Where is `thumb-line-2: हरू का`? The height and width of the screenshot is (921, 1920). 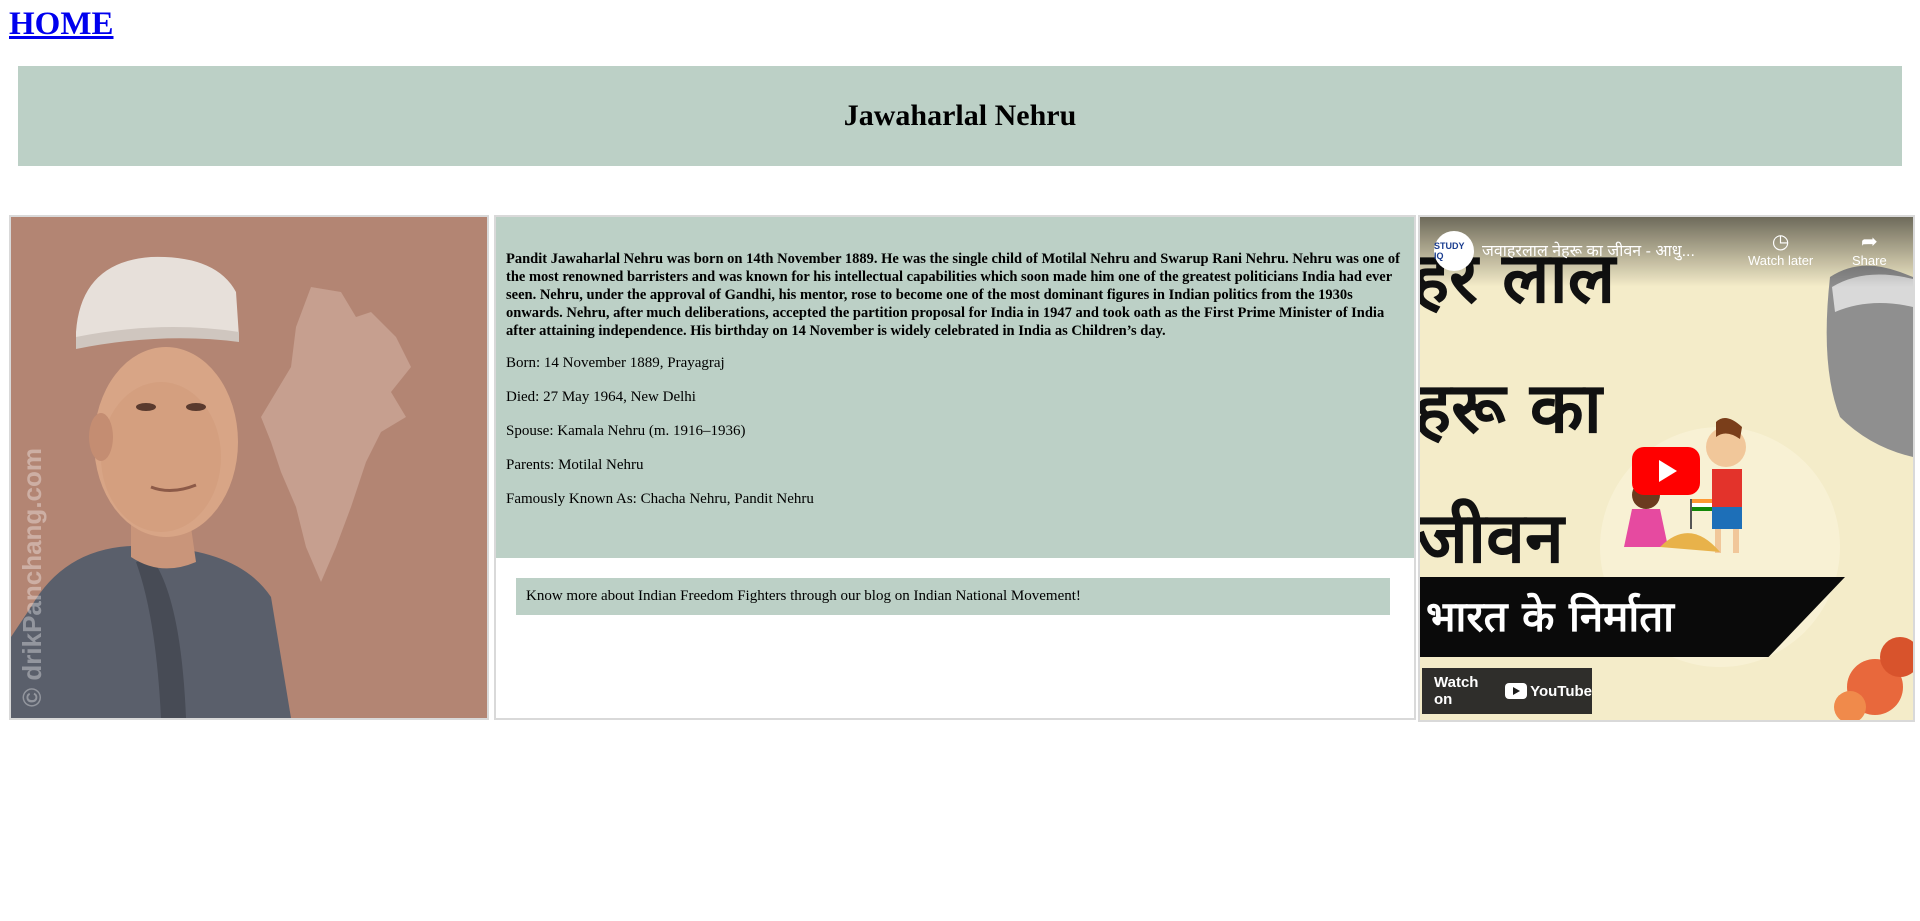
thumb-line-2: हरू का is located at coordinates (1510, 408).